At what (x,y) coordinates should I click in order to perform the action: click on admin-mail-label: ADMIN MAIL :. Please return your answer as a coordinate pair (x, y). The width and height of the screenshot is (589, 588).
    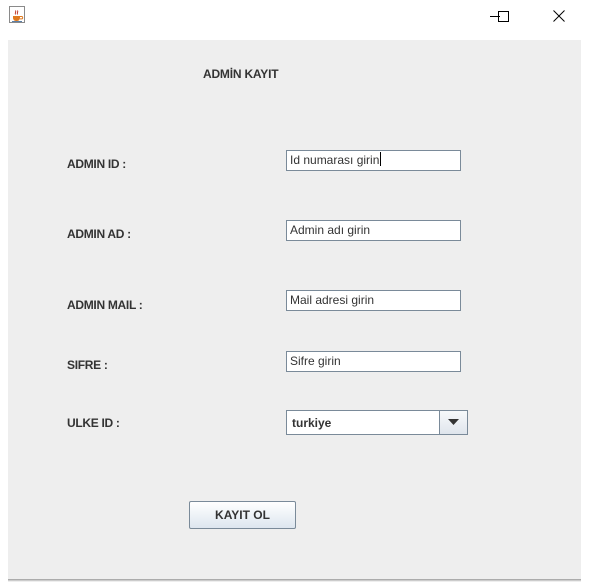
    Looking at the image, I should click on (105, 305).